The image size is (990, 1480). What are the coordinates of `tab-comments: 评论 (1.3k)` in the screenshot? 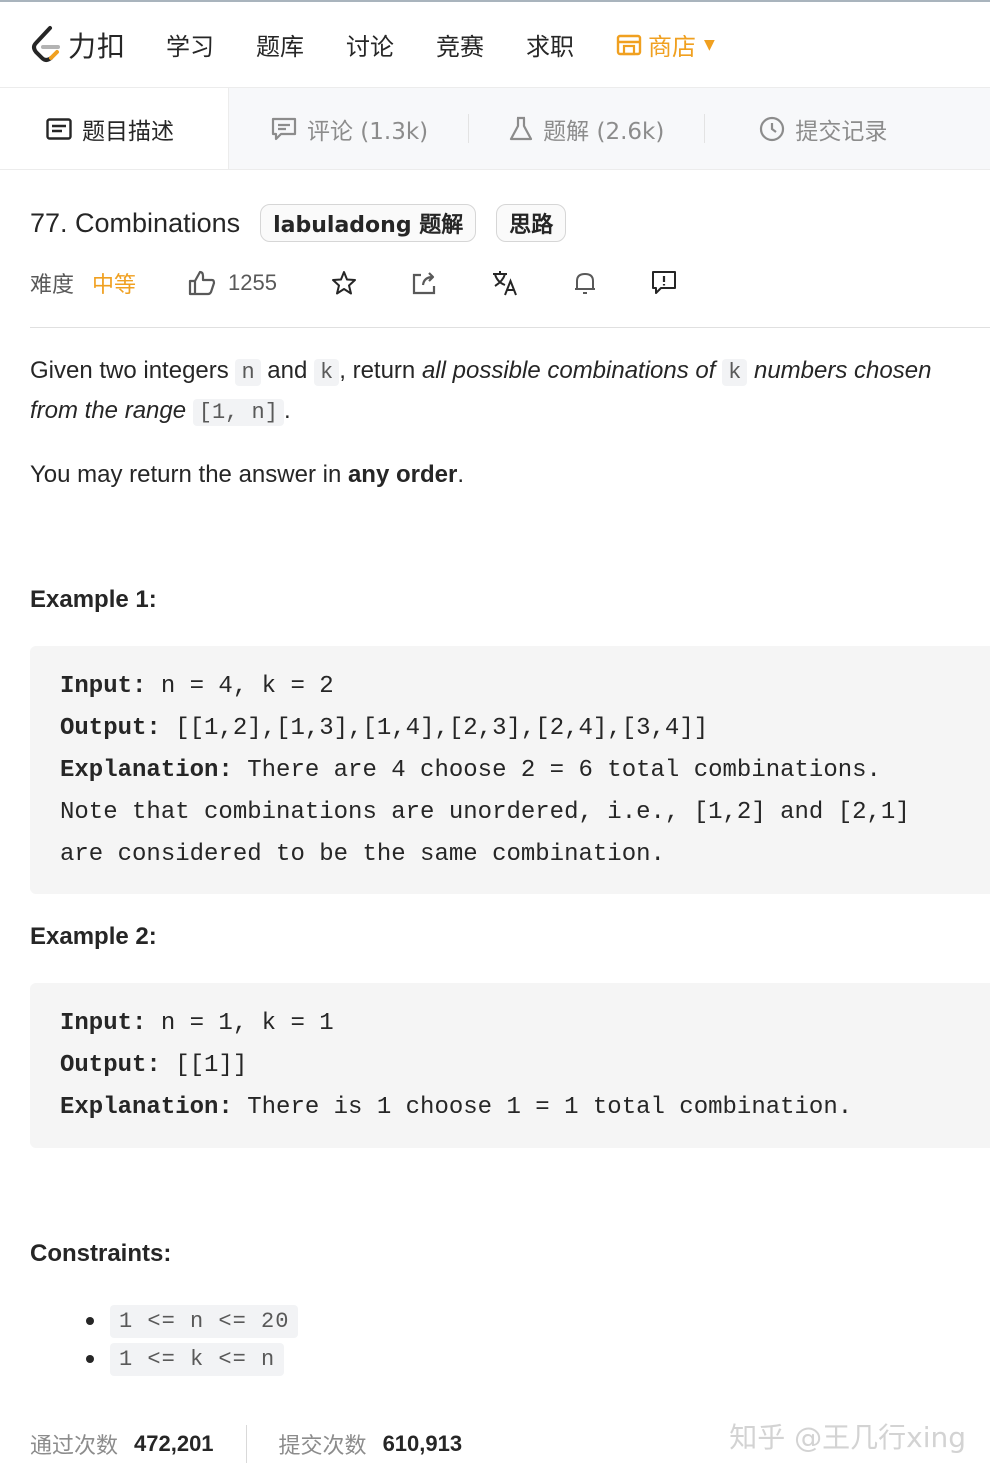 It's located at (349, 128).